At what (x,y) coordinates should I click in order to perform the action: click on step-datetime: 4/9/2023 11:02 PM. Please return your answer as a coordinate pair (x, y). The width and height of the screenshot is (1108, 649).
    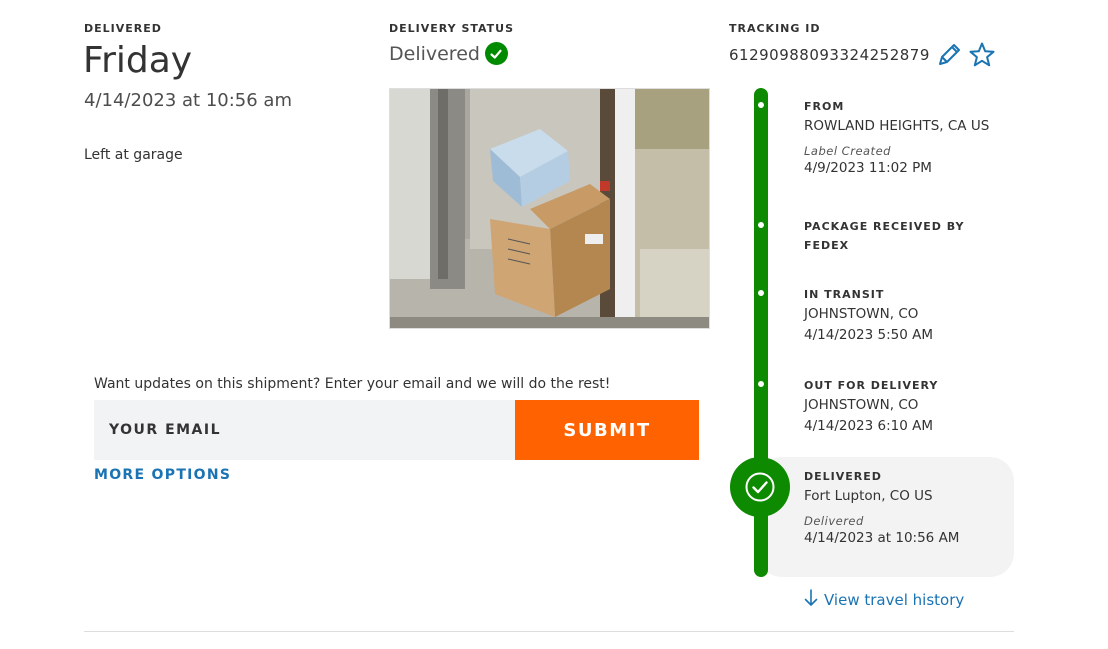
    Looking at the image, I should click on (868, 168).